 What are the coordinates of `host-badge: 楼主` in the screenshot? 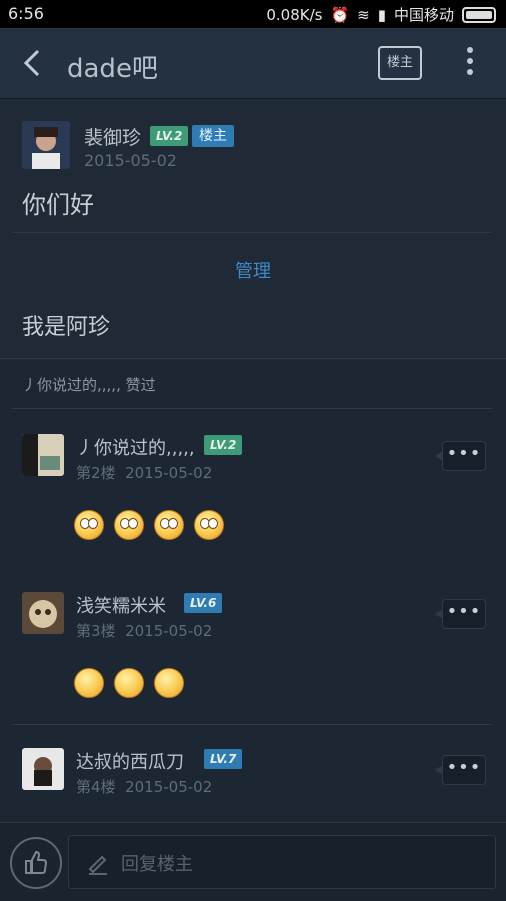 It's located at (213, 136).